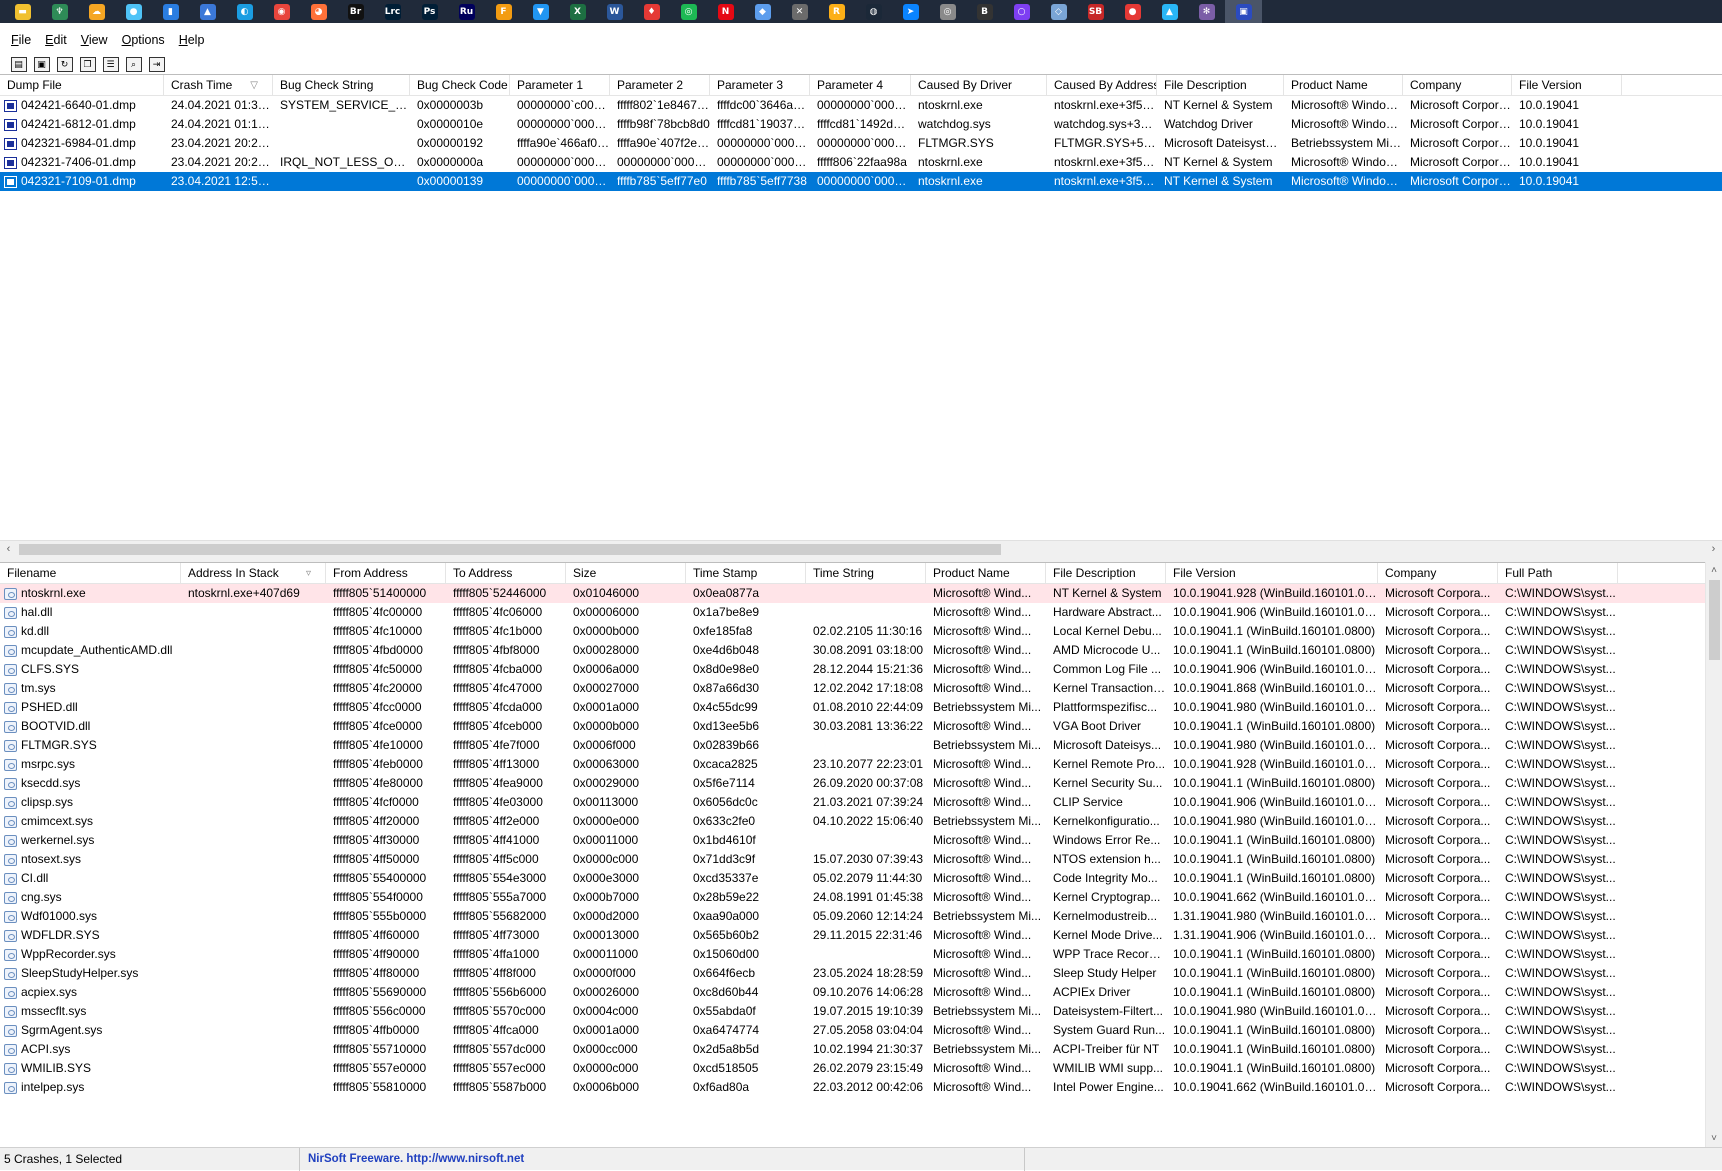 This screenshot has height=1171, width=1722. Describe the element at coordinates (1095, 11) in the screenshot. I see `taskbar-app: SB` at that location.